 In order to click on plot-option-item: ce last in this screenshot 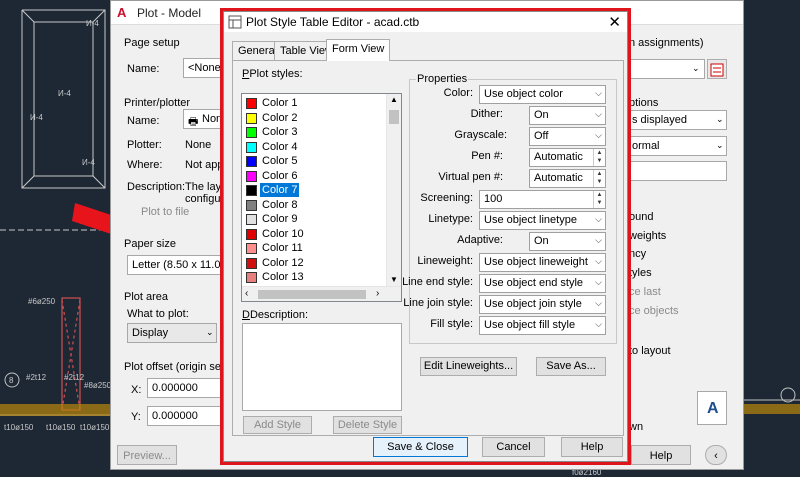, I will do `click(645, 292)`.